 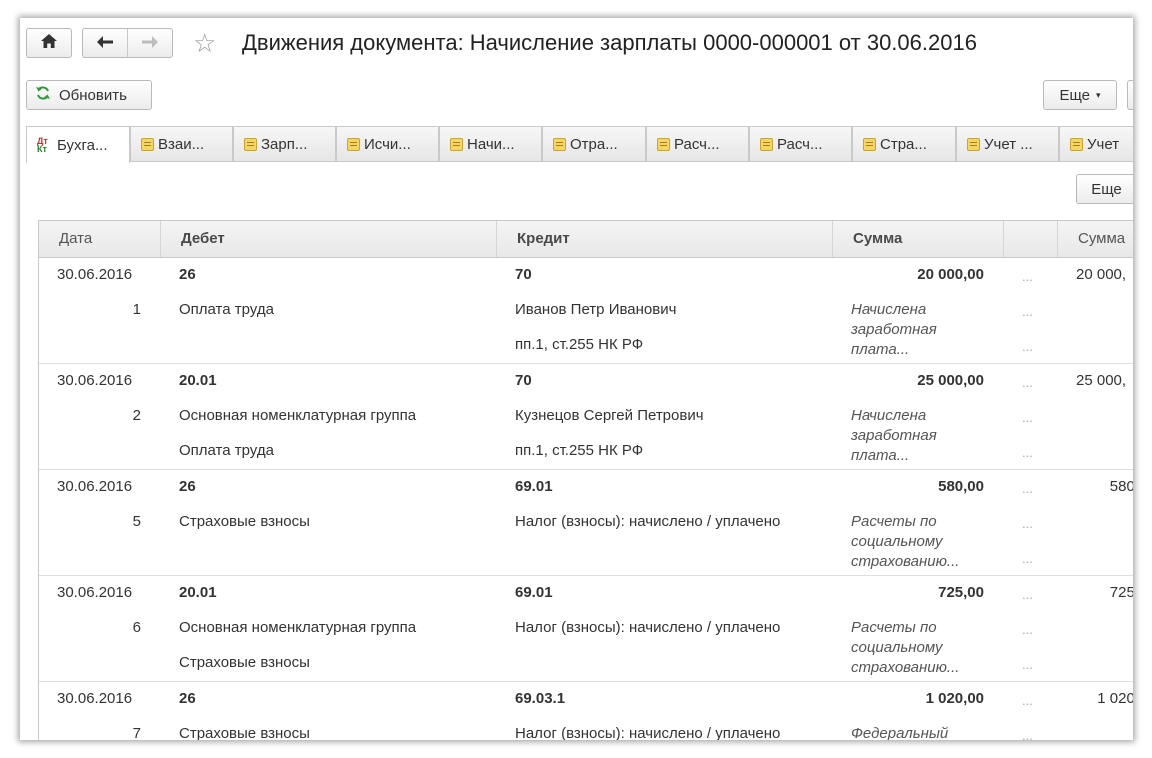 I want to click on forward-button, so click(x=150, y=43).